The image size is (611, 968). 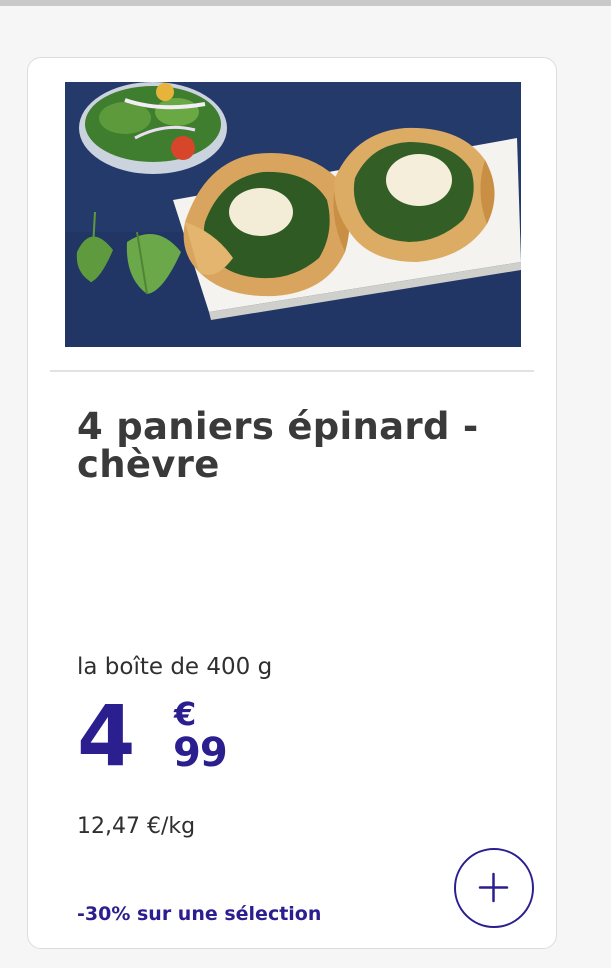 I want to click on add-to-cart-button, so click(x=494, y=888).